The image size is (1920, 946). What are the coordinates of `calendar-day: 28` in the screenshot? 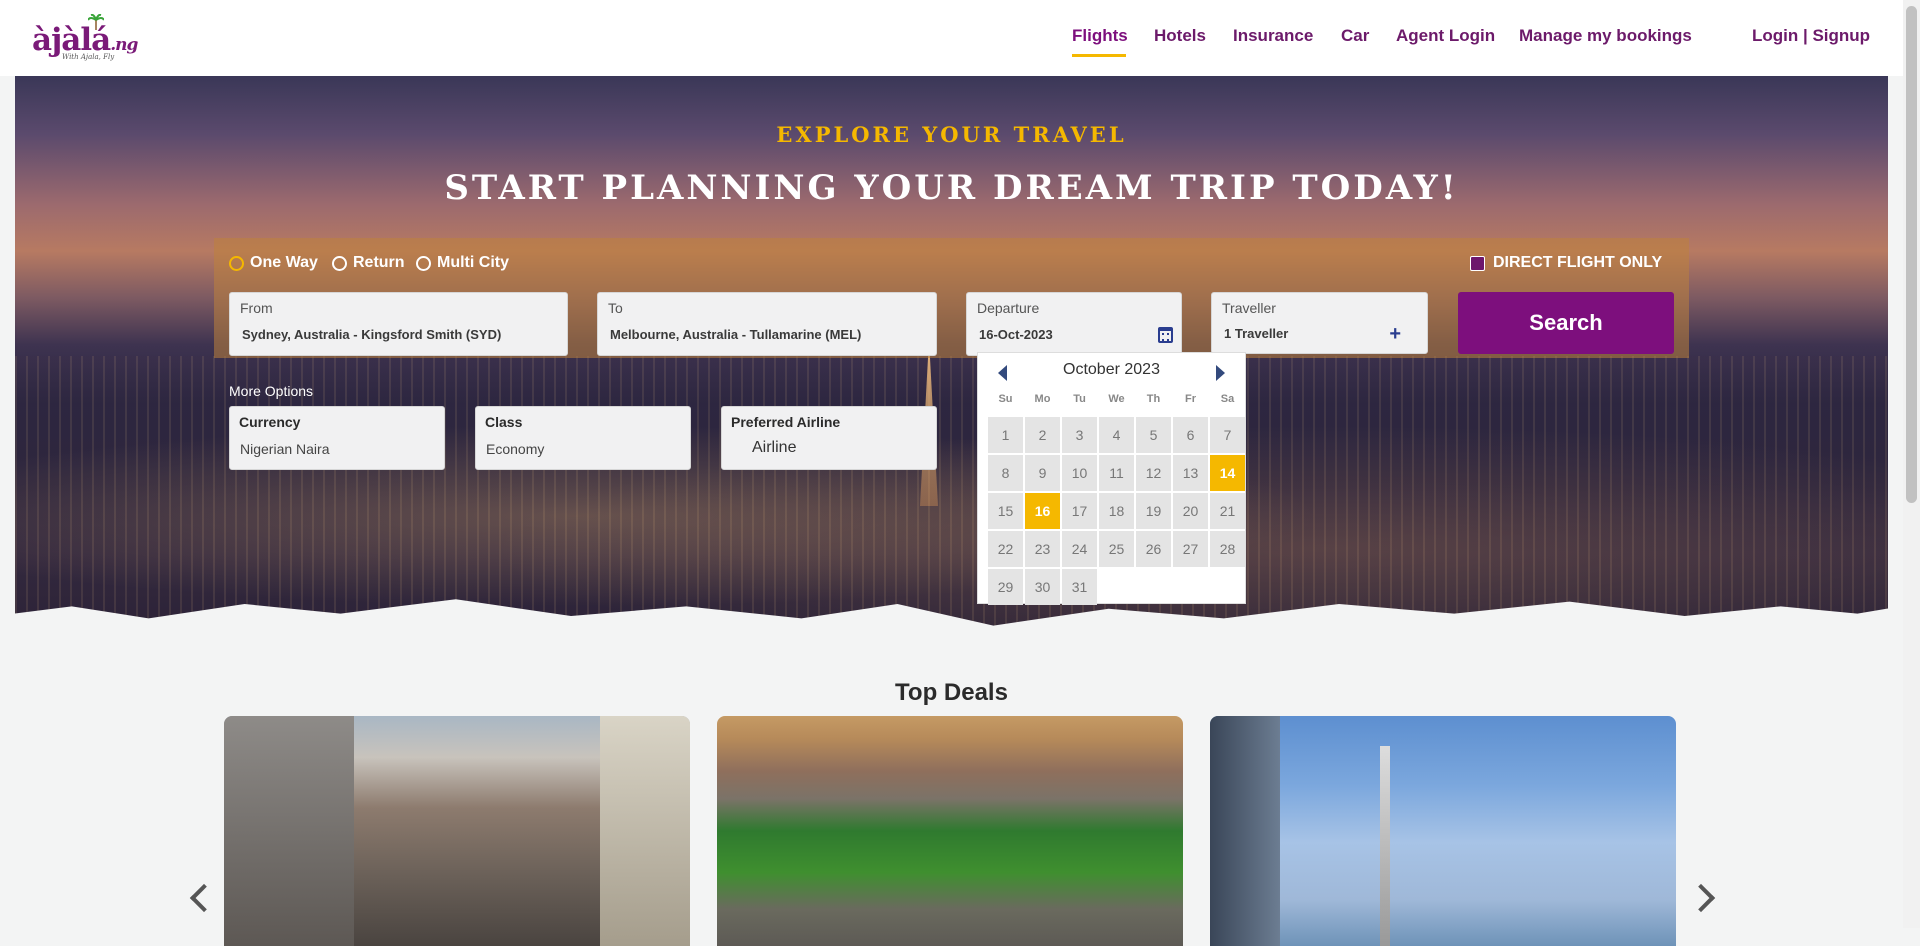 It's located at (1227, 549).